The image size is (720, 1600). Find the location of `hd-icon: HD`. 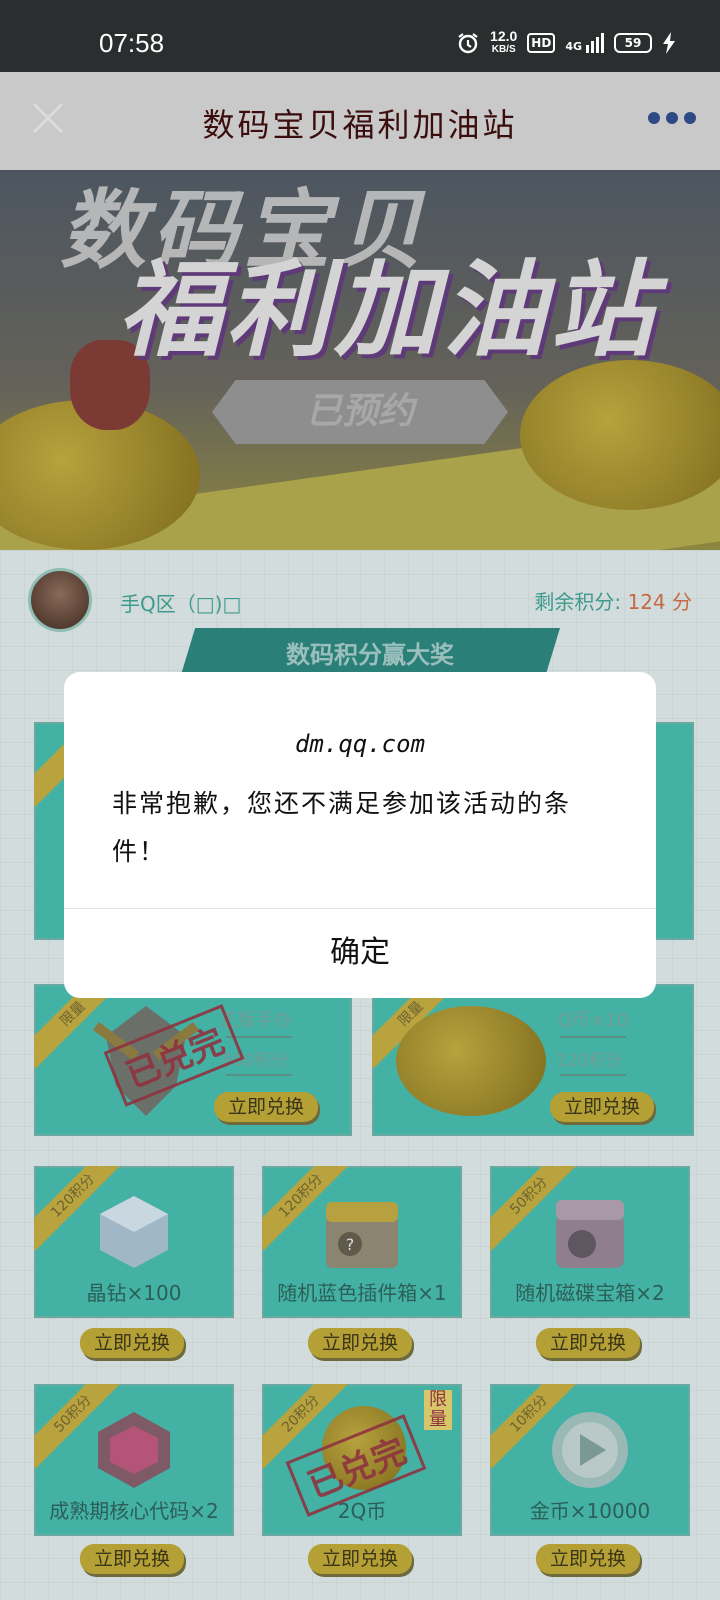

hd-icon: HD is located at coordinates (541, 43).